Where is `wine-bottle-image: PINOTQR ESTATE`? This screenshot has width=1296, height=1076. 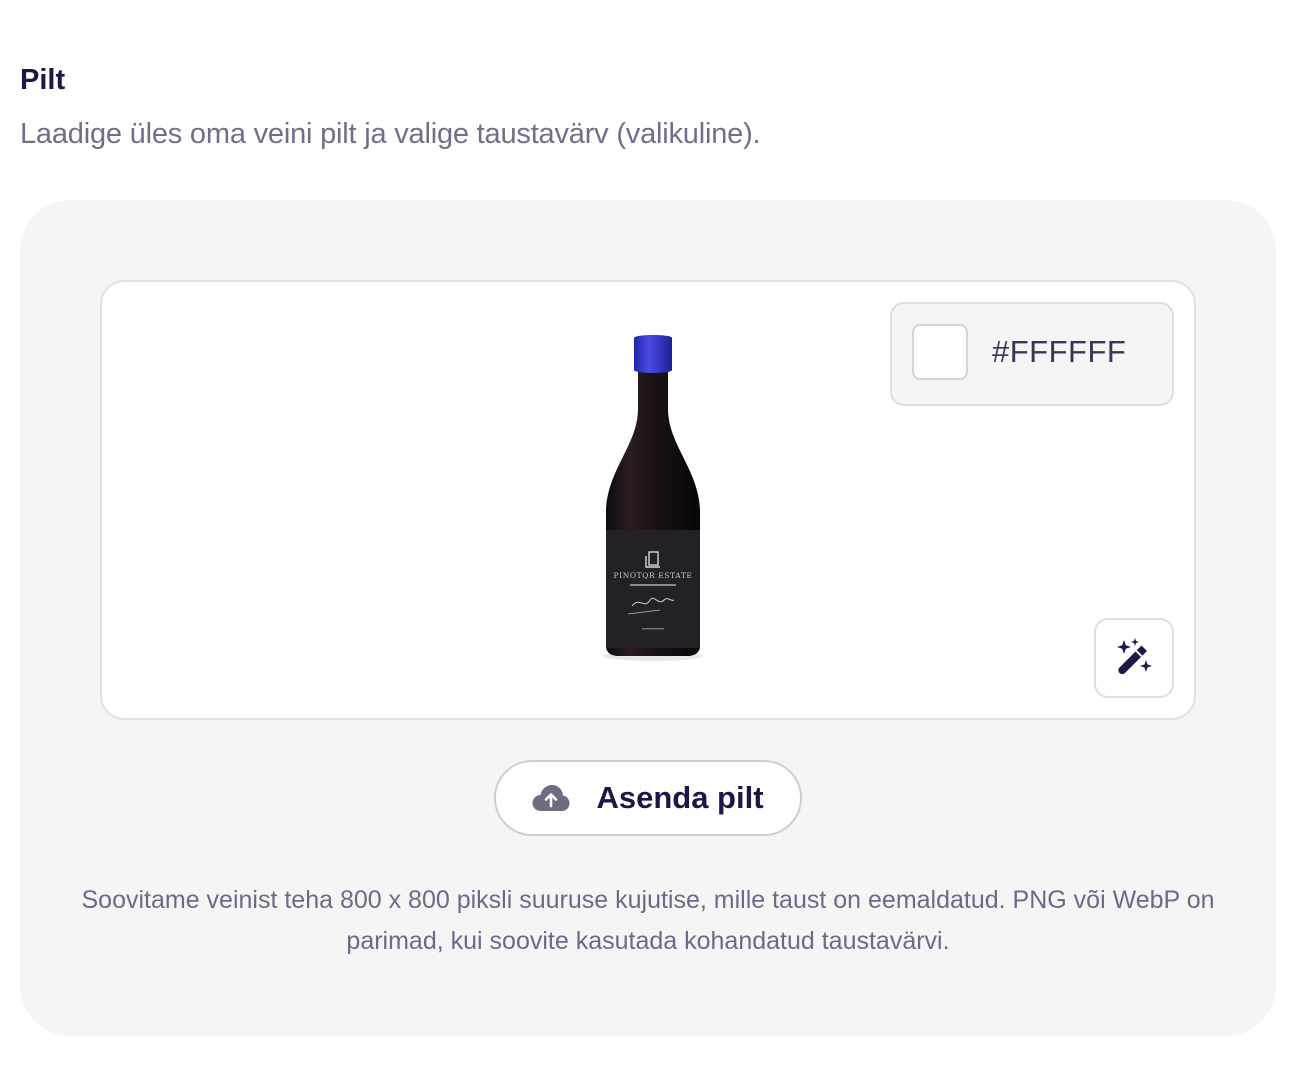
wine-bottle-image: PINOTQR ESTATE is located at coordinates (653, 498).